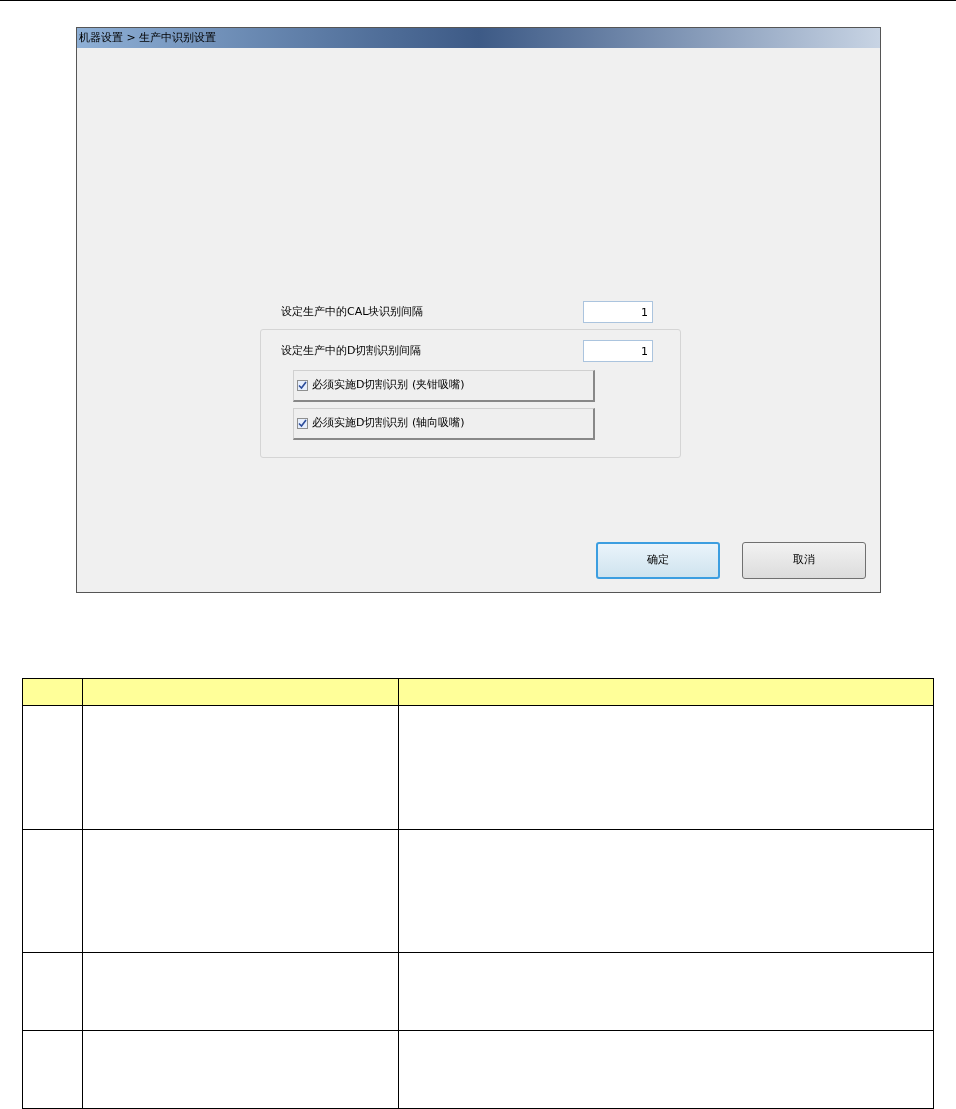 This screenshot has height=1109, width=956. I want to click on dialog-button: 确定, so click(658, 560).